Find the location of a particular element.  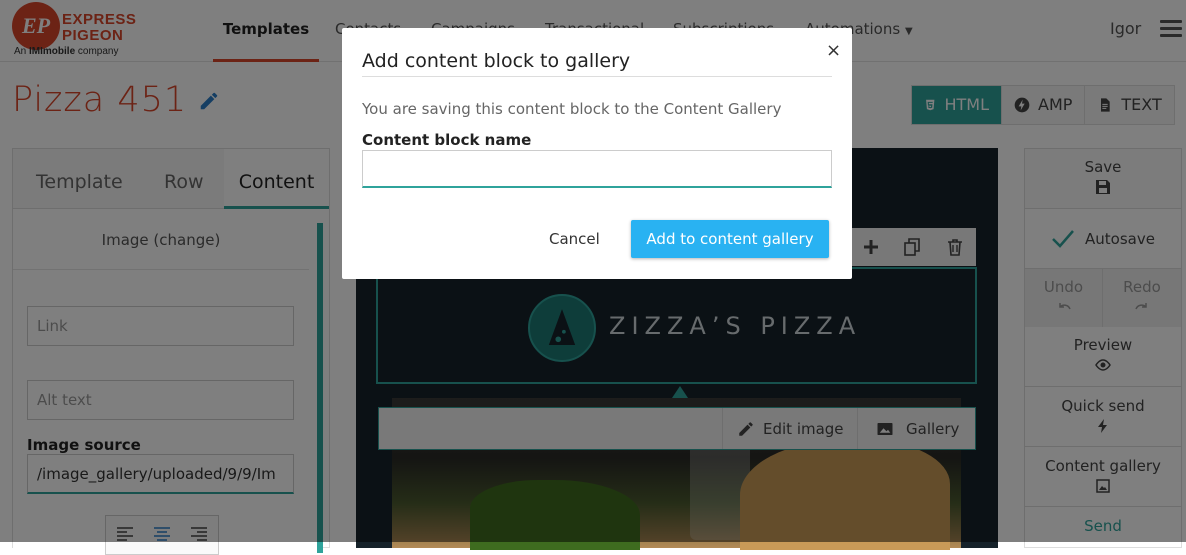

content-block-name-label: Content block name is located at coordinates (447, 140).